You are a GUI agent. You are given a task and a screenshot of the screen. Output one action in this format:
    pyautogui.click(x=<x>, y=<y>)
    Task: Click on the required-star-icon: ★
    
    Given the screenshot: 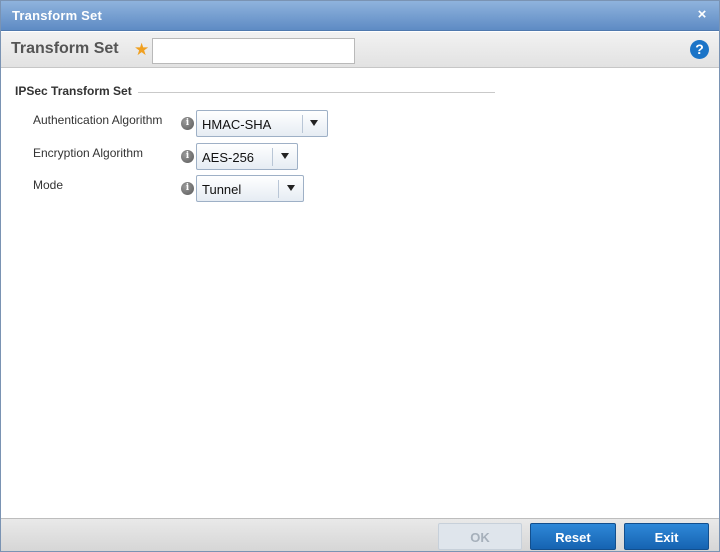 What is the action you would take?
    pyautogui.click(x=142, y=49)
    